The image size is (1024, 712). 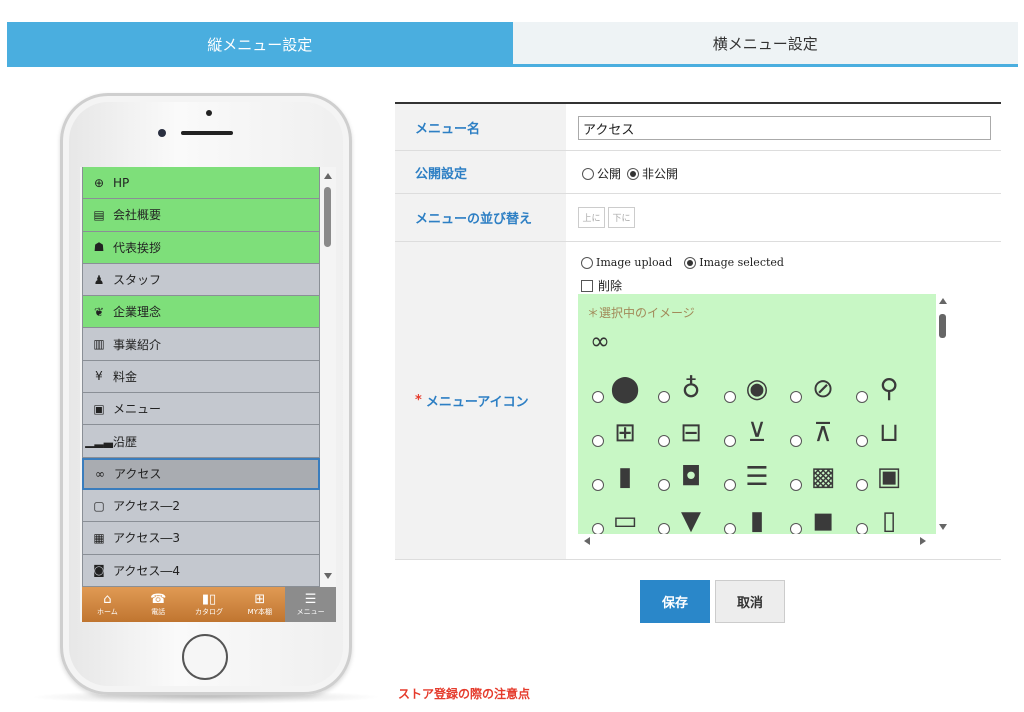 What do you see at coordinates (587, 541) in the screenshot?
I see `scroll-left-arrow-icon` at bounding box center [587, 541].